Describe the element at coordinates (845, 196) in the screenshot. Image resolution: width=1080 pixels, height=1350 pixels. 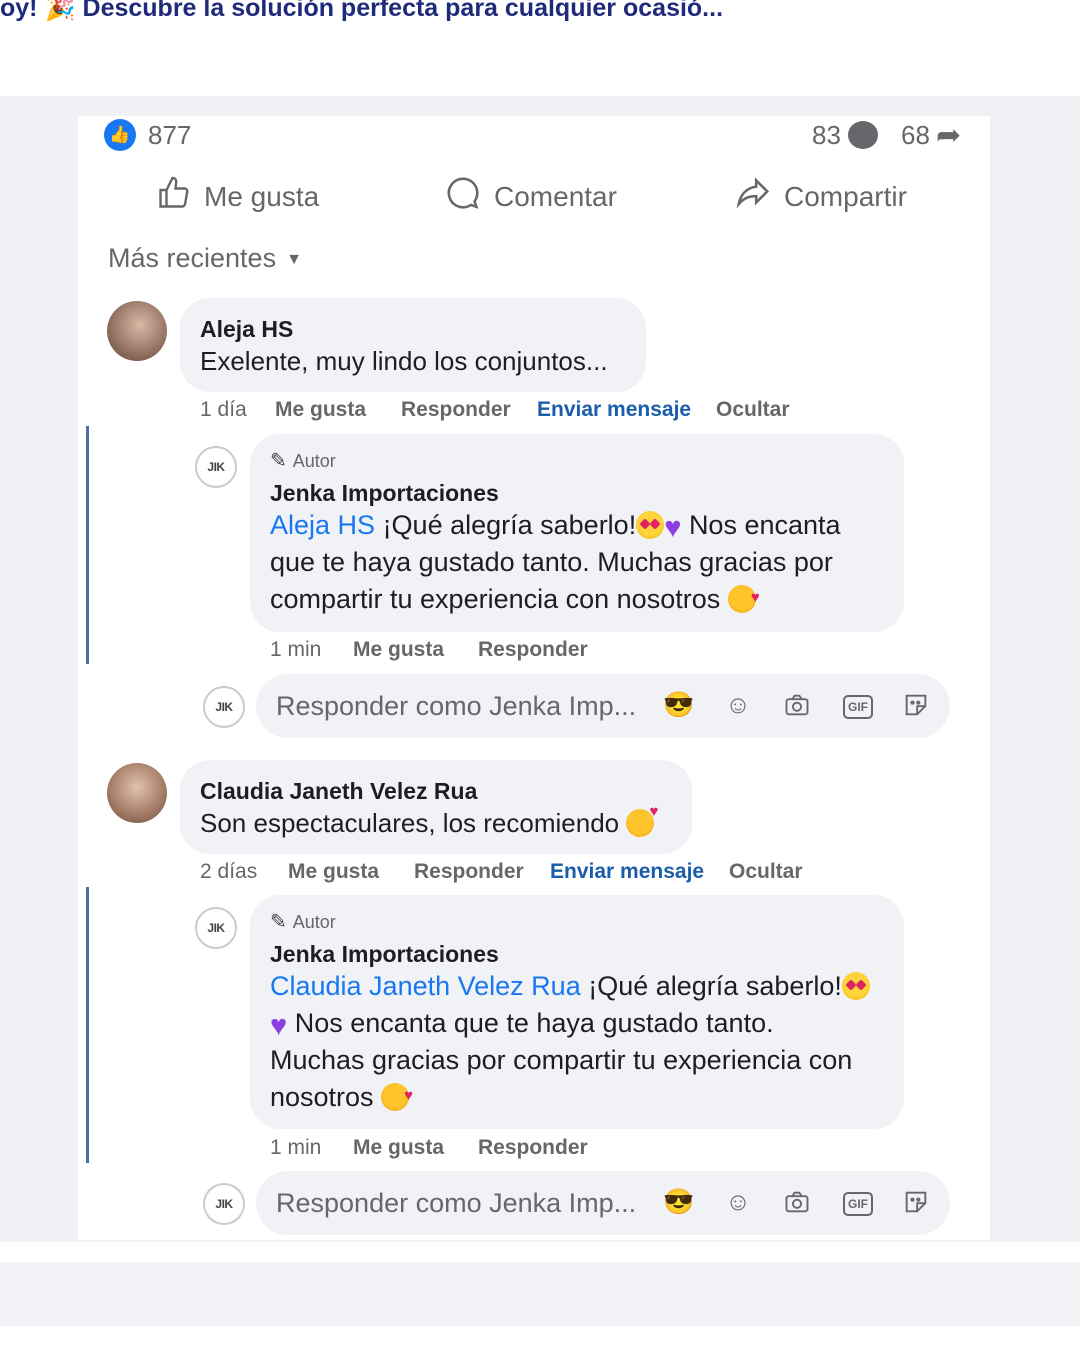
I see `share-button-label: Compartir` at that location.